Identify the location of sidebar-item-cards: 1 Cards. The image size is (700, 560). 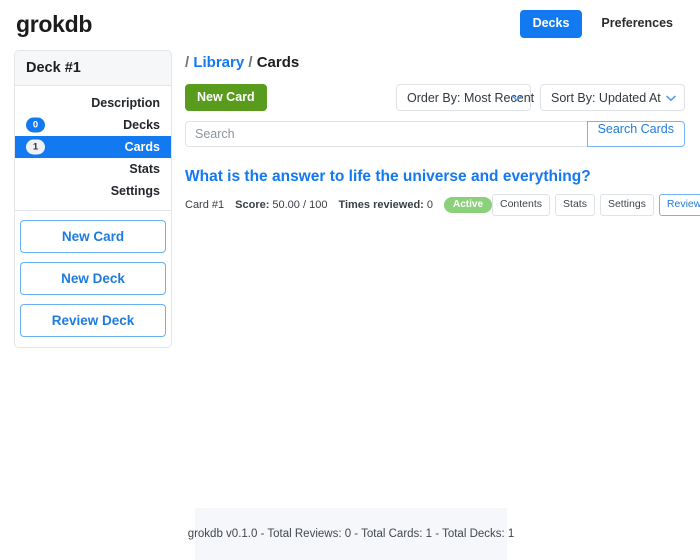
(93, 147).